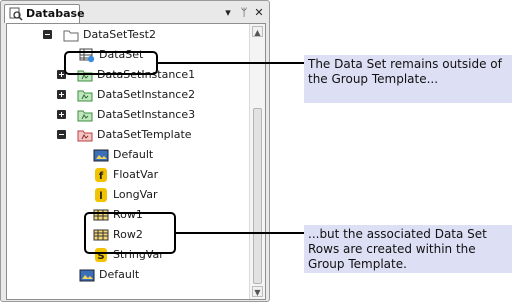 Image resolution: width=520 pixels, height=304 pixels. I want to click on tree-item: DataSetInstance2, so click(127, 95).